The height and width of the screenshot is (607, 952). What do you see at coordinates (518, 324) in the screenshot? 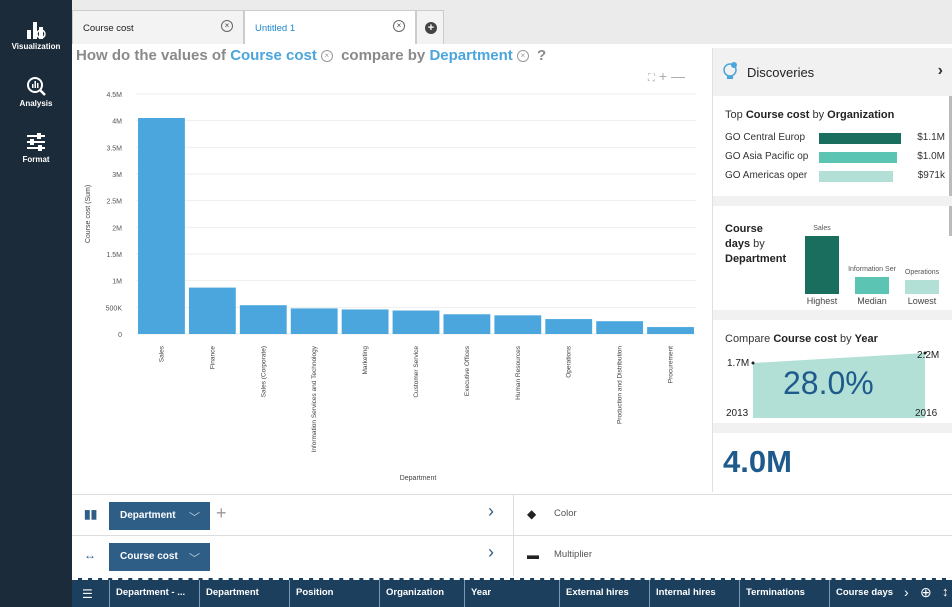
I see `bar-human-resources` at bounding box center [518, 324].